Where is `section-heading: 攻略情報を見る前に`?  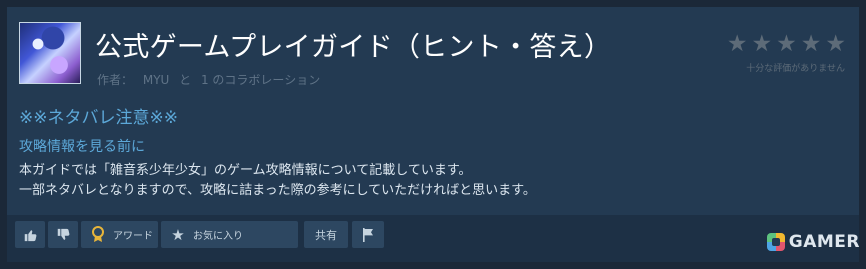 section-heading: 攻略情報を見る前に is located at coordinates (82, 147).